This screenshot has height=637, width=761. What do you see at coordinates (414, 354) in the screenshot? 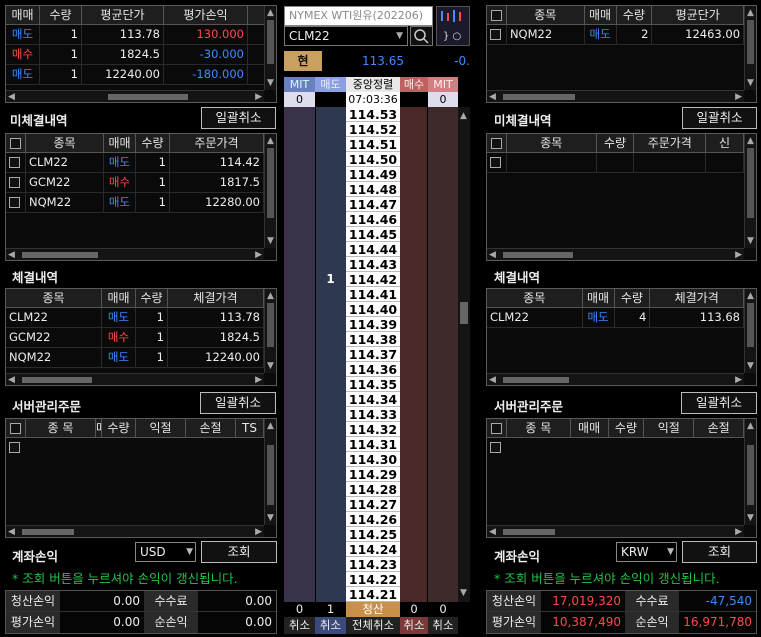
I see `buy-column` at bounding box center [414, 354].